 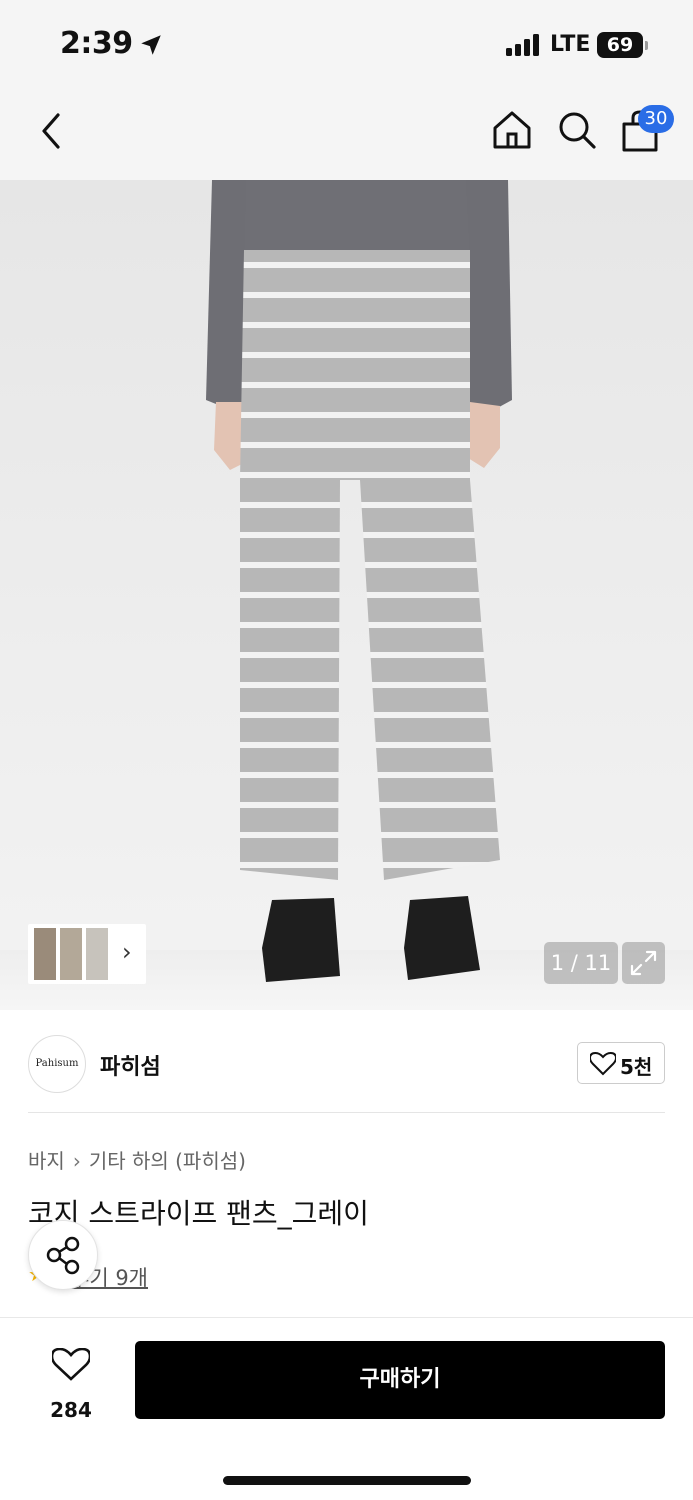 I want to click on expand-icon, so click(x=643, y=963).